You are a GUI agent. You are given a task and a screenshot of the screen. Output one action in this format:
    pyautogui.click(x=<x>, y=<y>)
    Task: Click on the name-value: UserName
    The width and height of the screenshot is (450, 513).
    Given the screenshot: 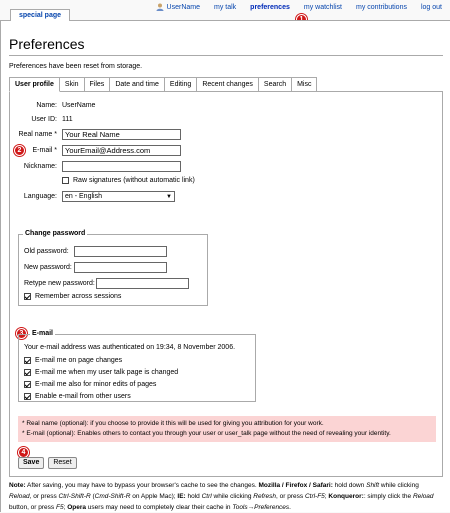 What is the action you would take?
    pyautogui.click(x=79, y=105)
    